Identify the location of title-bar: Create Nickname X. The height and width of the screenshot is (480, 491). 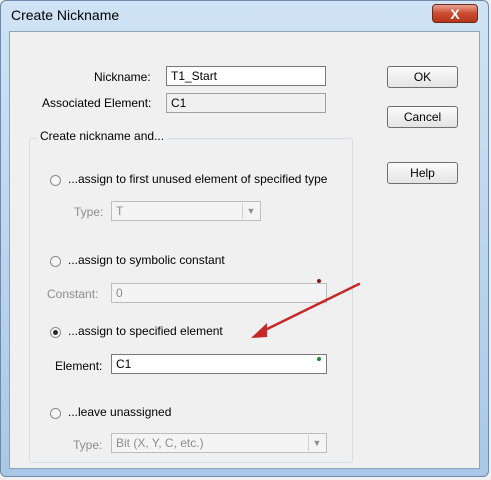
(244, 16).